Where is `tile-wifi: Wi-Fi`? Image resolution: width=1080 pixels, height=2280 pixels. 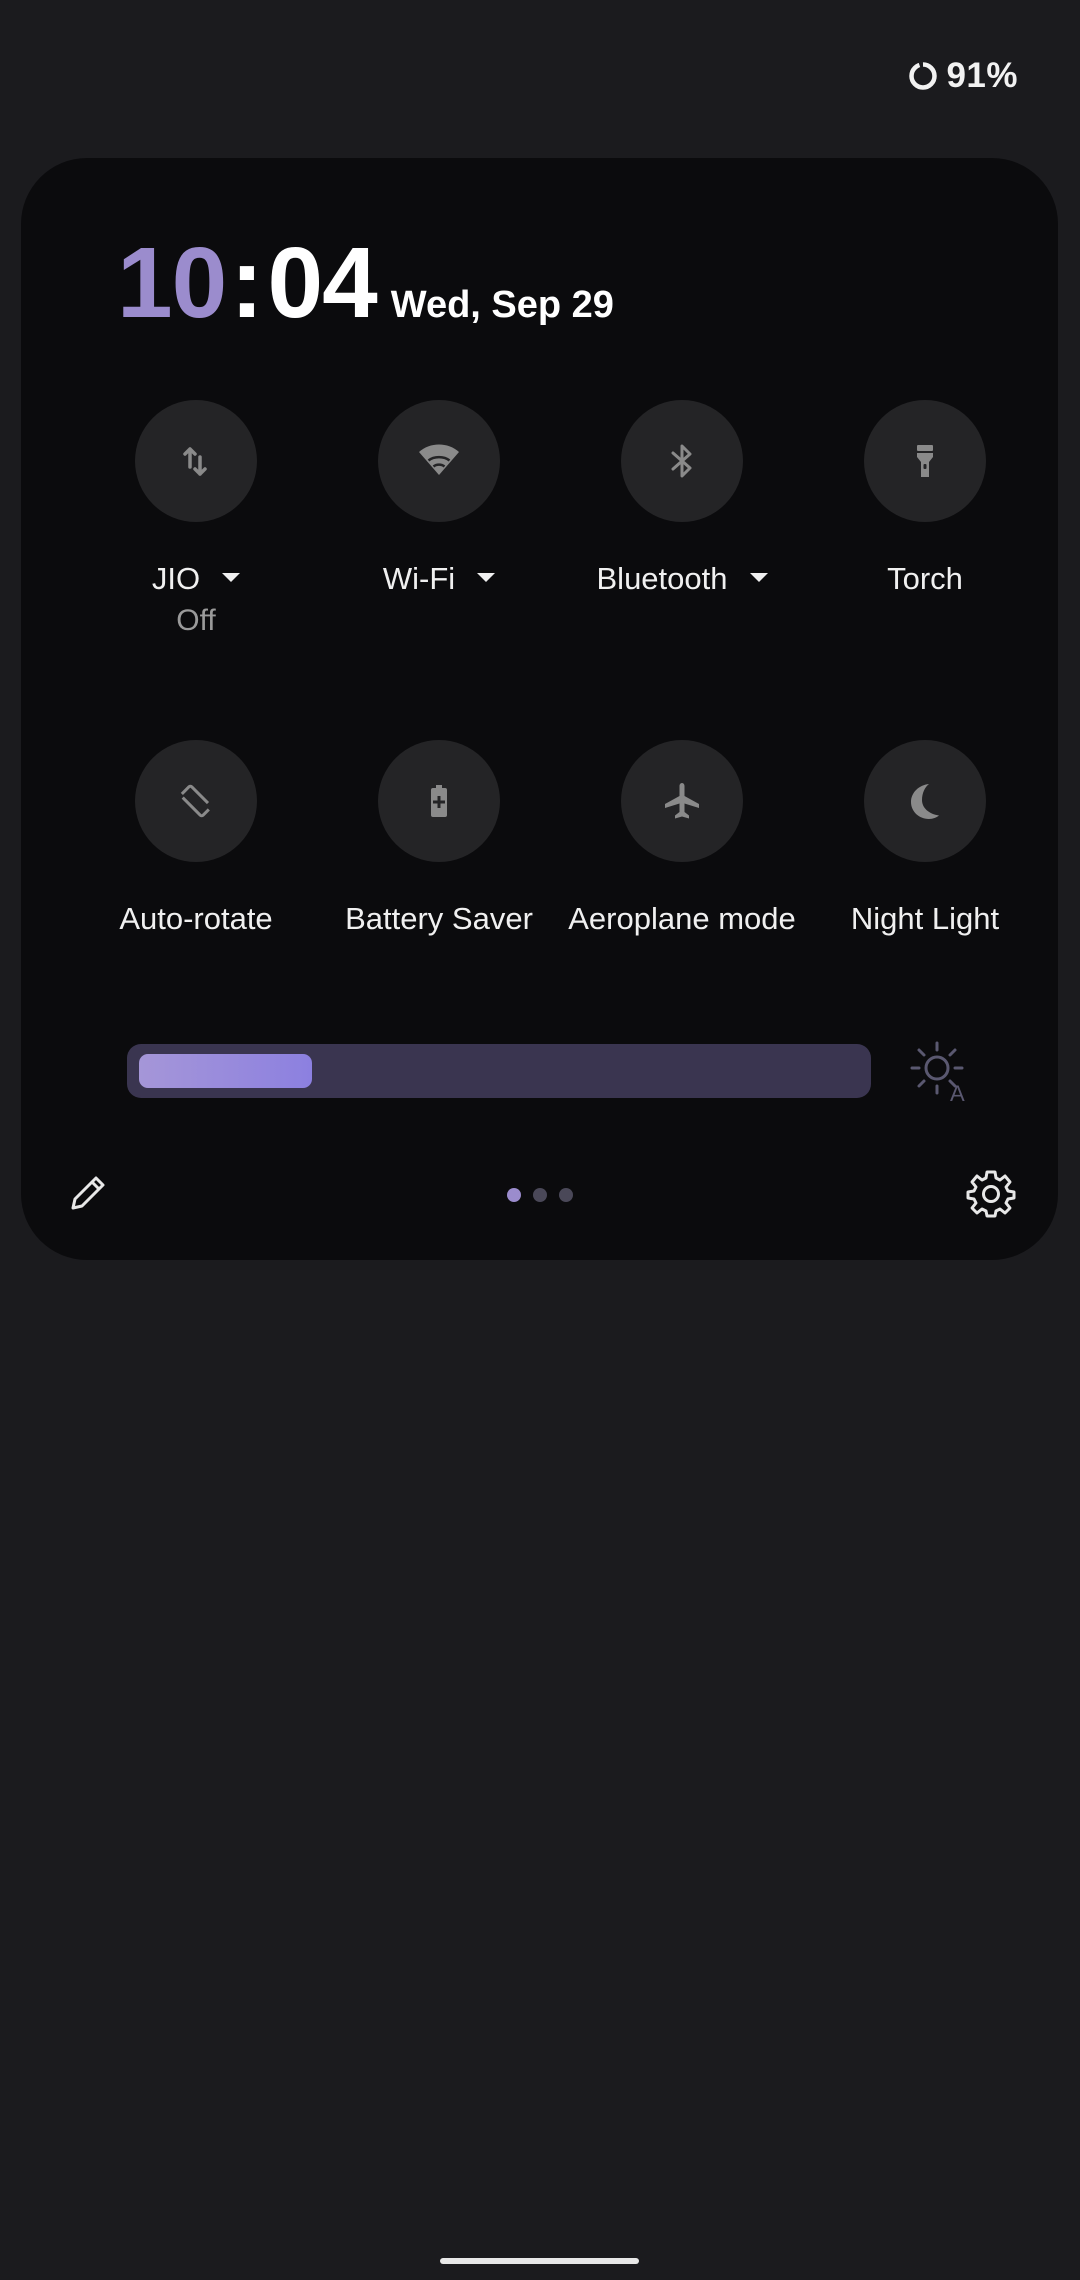 tile-wifi: Wi-Fi is located at coordinates (439, 540).